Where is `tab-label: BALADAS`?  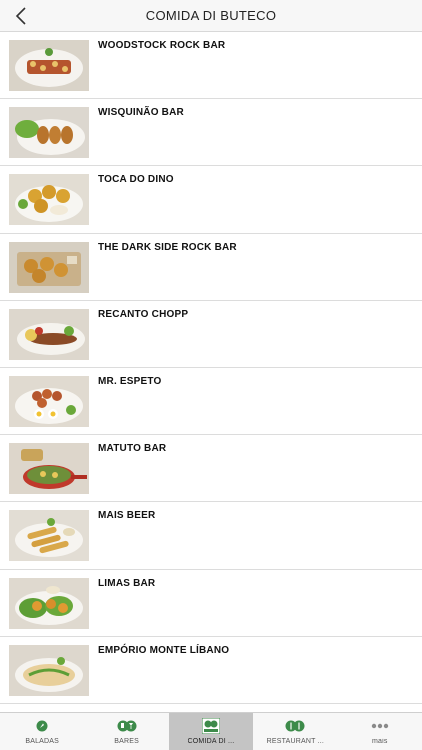 tab-label: BALADAS is located at coordinates (42, 741).